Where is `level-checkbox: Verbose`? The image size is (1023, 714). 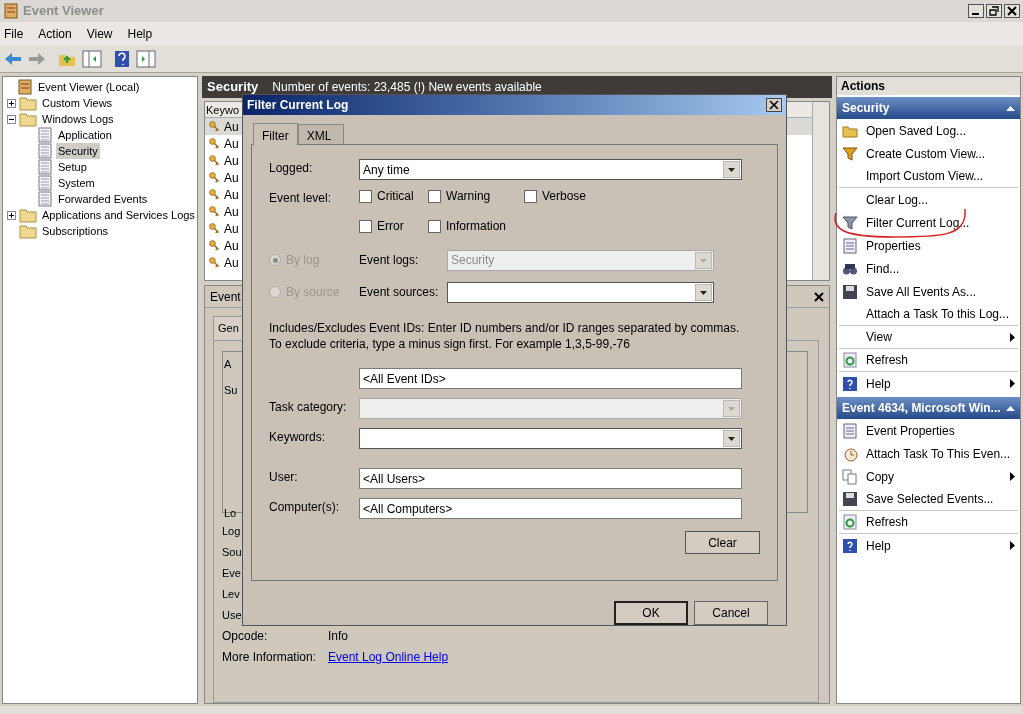
level-checkbox: Verbose is located at coordinates (584, 196).